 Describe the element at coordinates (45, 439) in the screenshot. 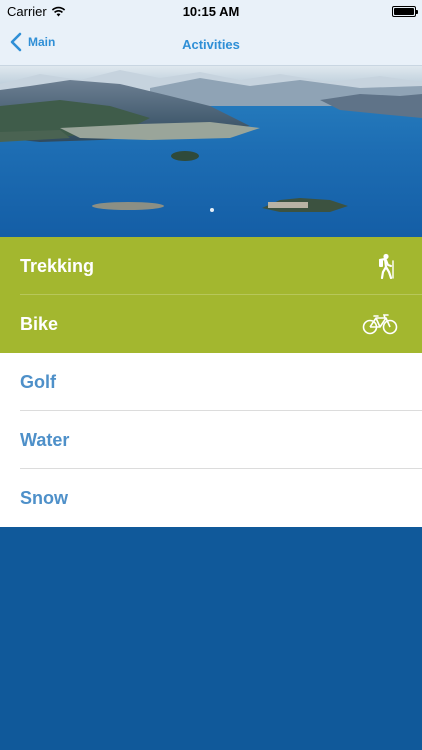

I see `activity-label: Water` at that location.